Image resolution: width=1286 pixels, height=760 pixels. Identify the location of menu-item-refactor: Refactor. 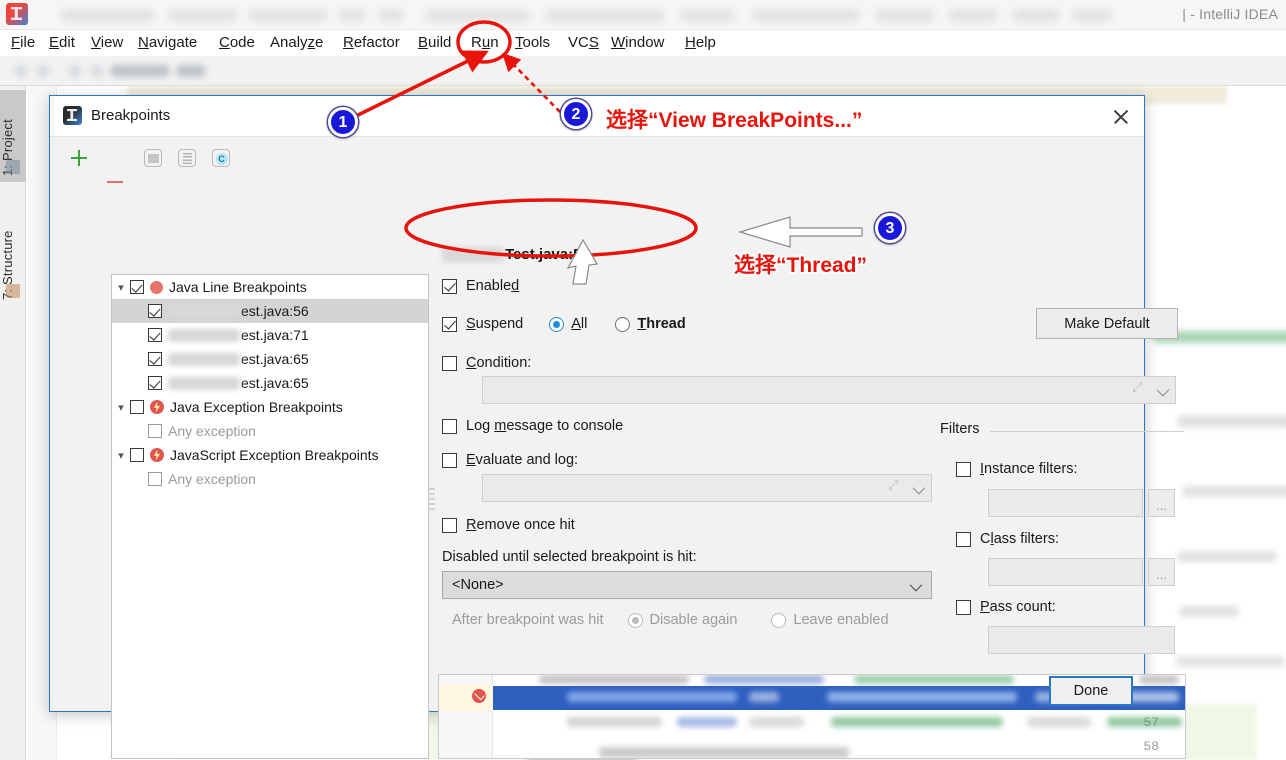
(371, 42).